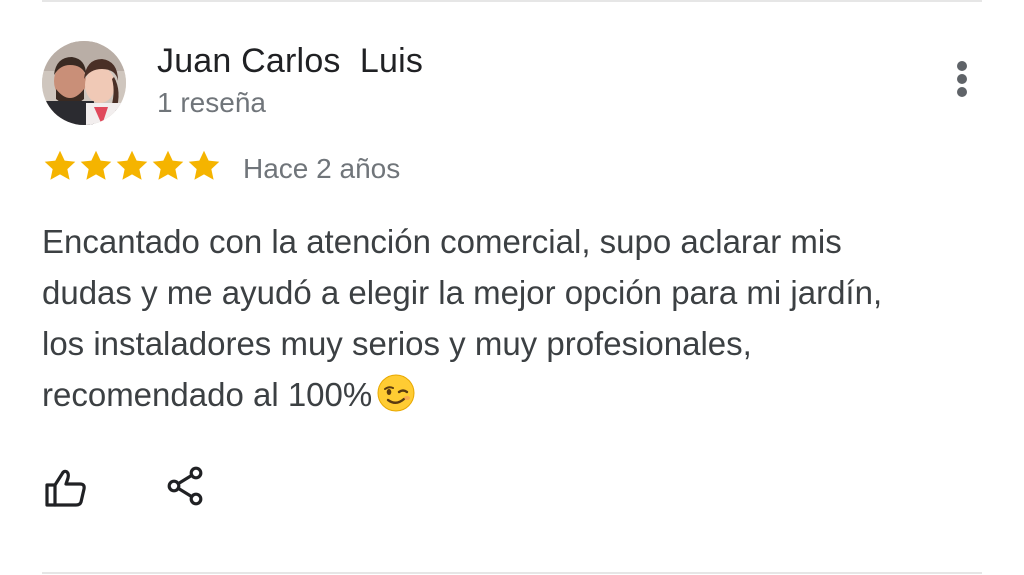  I want to click on more-options-button, so click(962, 79).